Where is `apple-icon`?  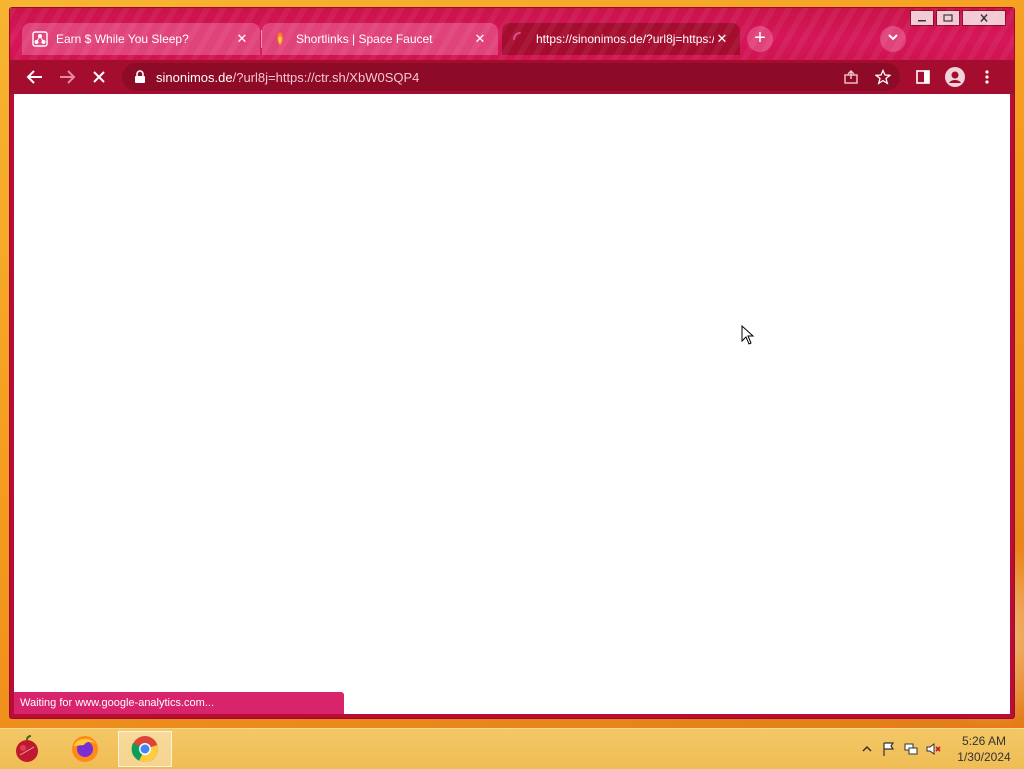
apple-icon is located at coordinates (27, 748).